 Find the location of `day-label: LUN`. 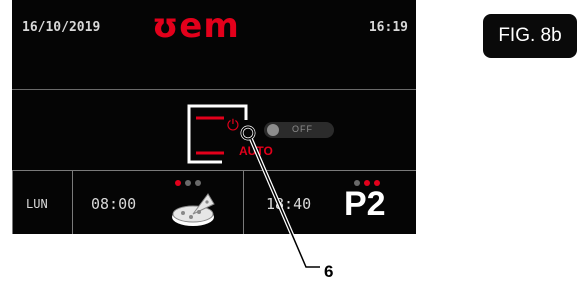

day-label: LUN is located at coordinates (37, 204).